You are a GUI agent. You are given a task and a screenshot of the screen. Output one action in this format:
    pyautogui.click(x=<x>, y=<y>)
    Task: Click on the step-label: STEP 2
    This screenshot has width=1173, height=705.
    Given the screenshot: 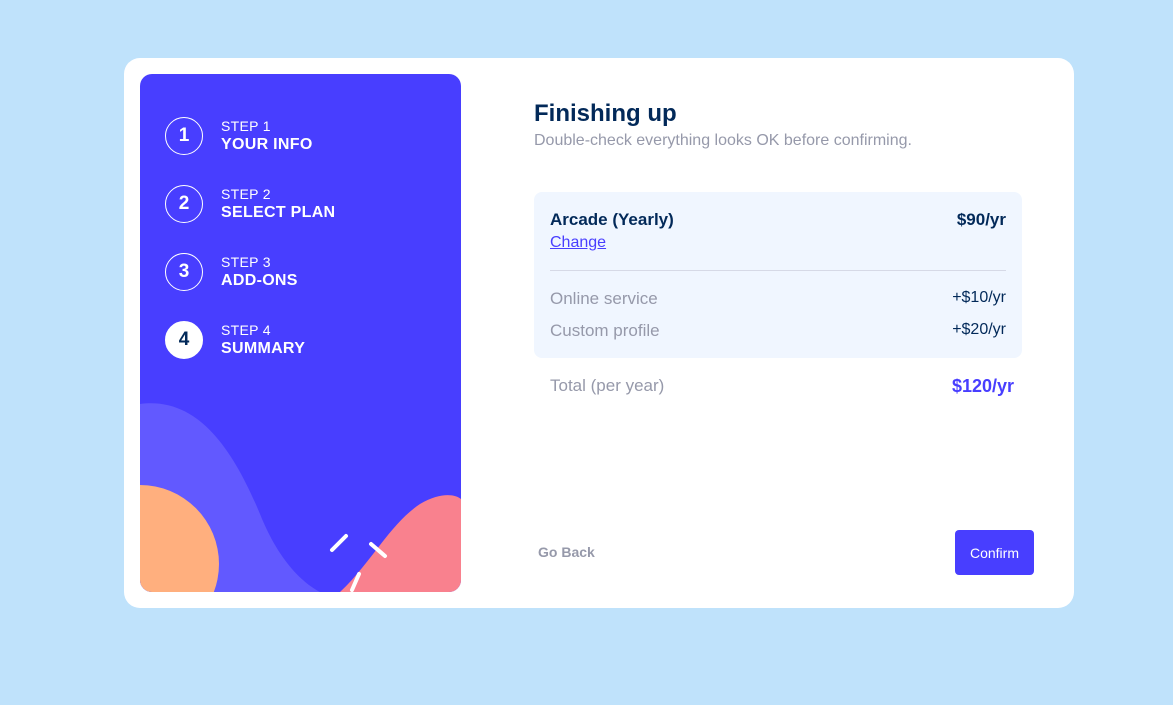 What is the action you would take?
    pyautogui.click(x=246, y=193)
    